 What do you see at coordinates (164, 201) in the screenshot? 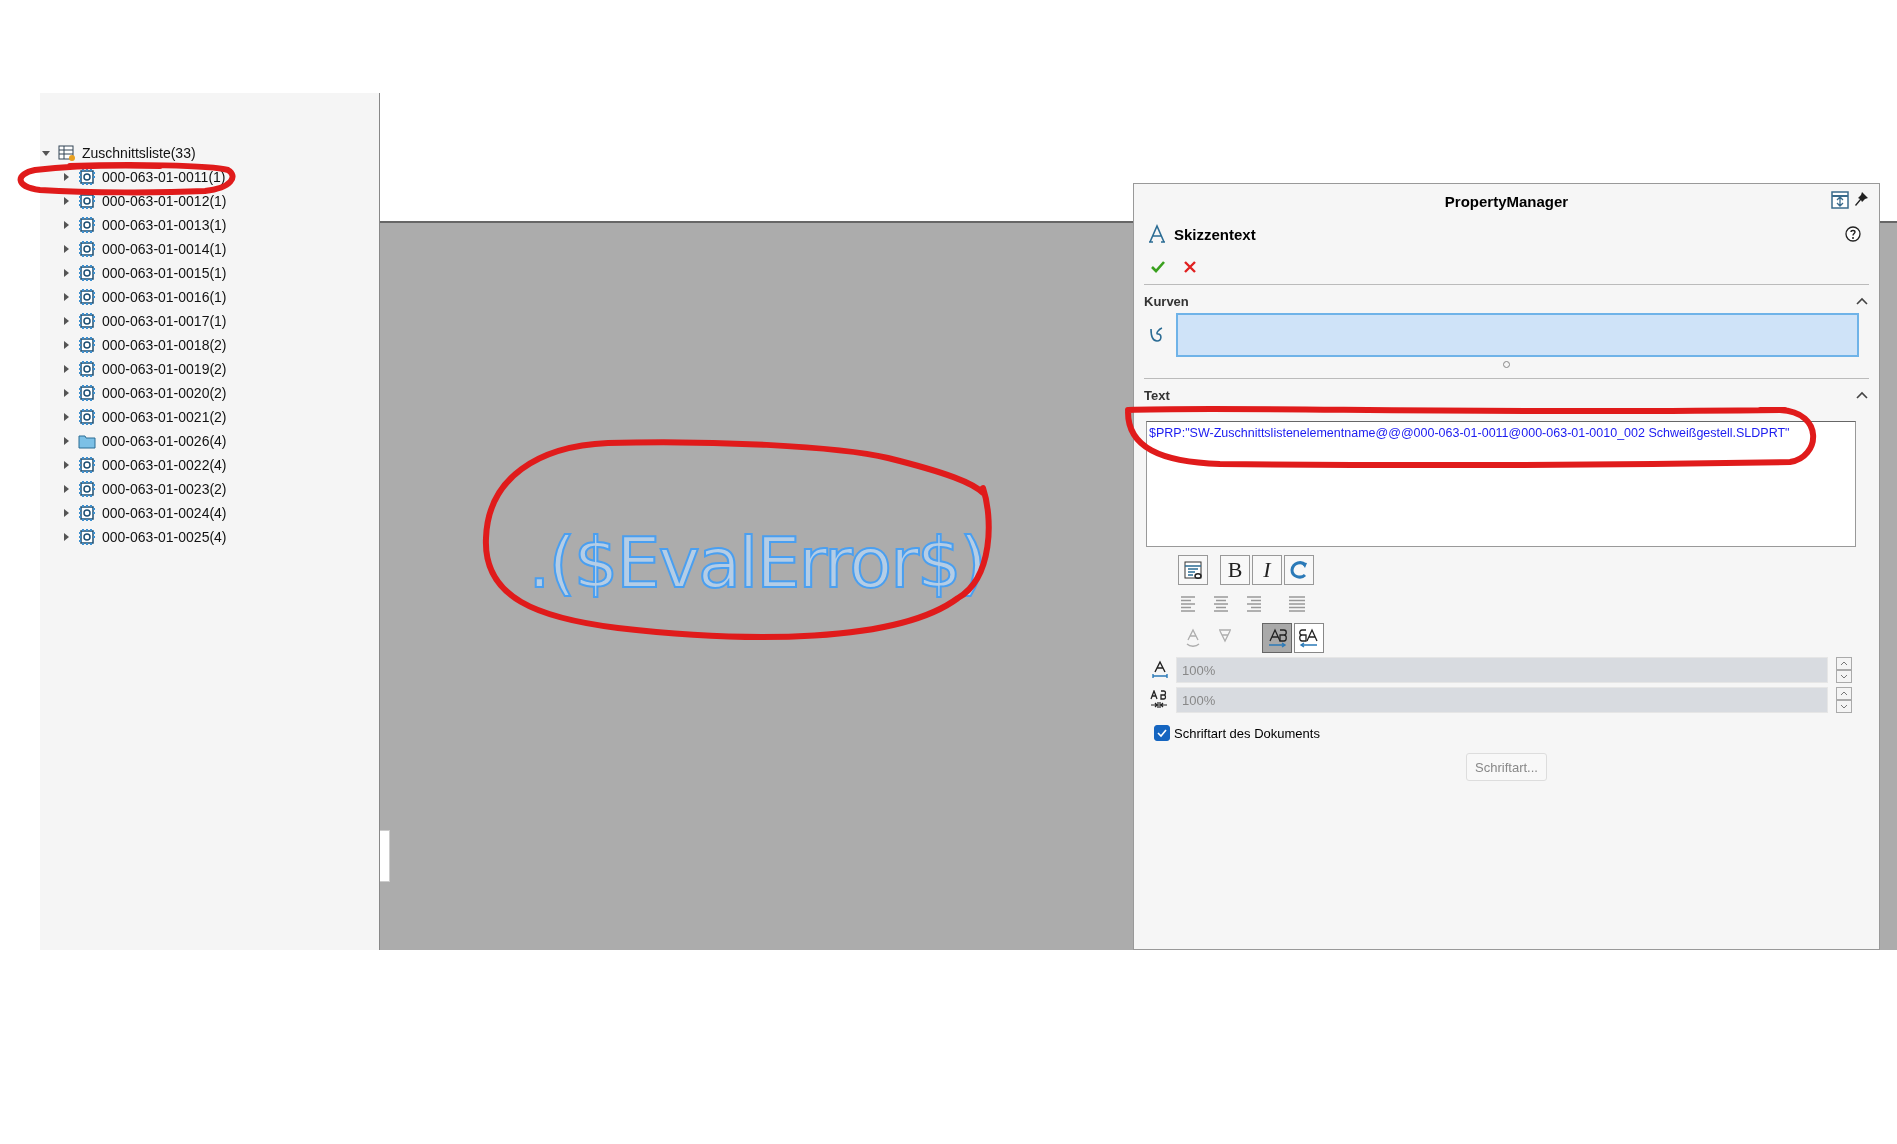
I see `tree-item: 000-063-01-0012(1)` at bounding box center [164, 201].